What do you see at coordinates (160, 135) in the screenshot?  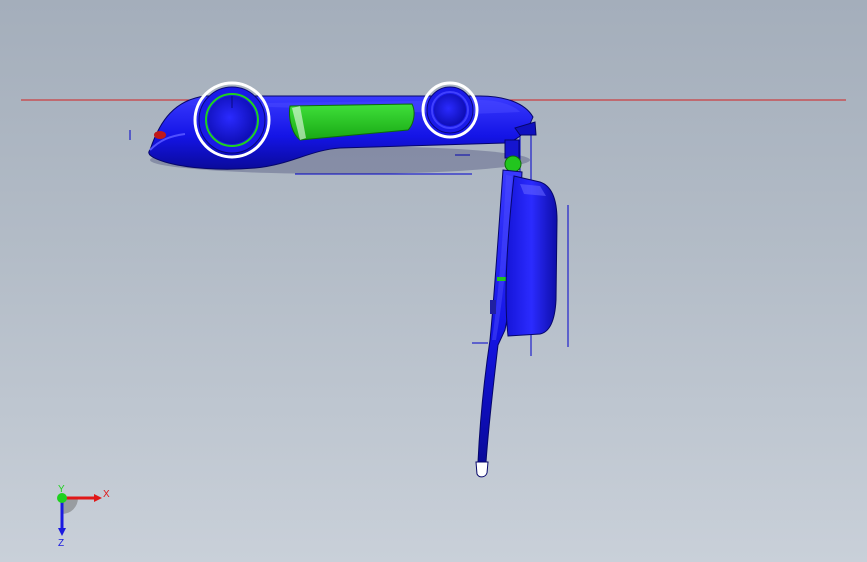 I see `left-tip-marker` at bounding box center [160, 135].